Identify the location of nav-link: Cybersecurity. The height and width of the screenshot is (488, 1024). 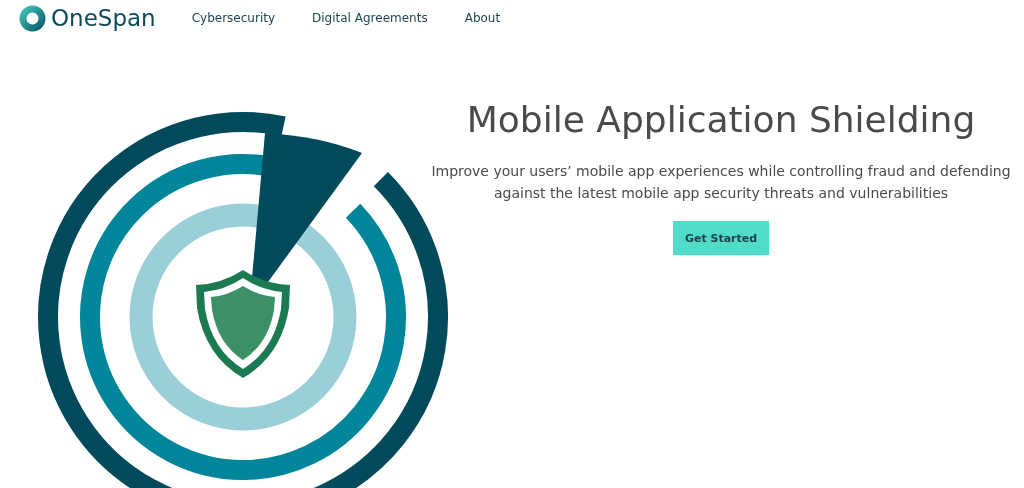
(233, 18).